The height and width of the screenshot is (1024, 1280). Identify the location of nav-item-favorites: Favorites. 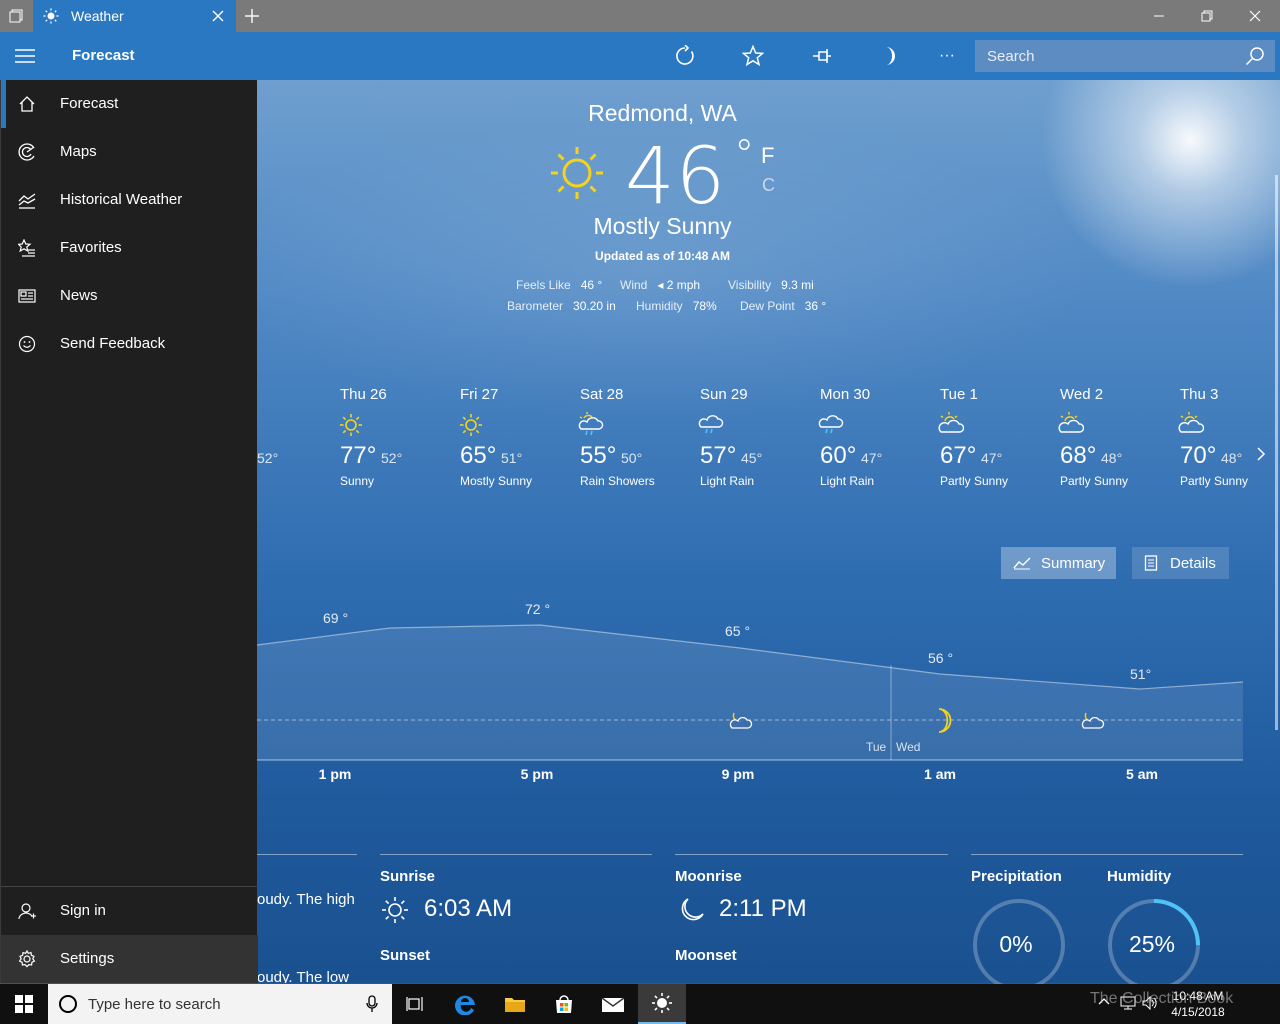
(129, 248).